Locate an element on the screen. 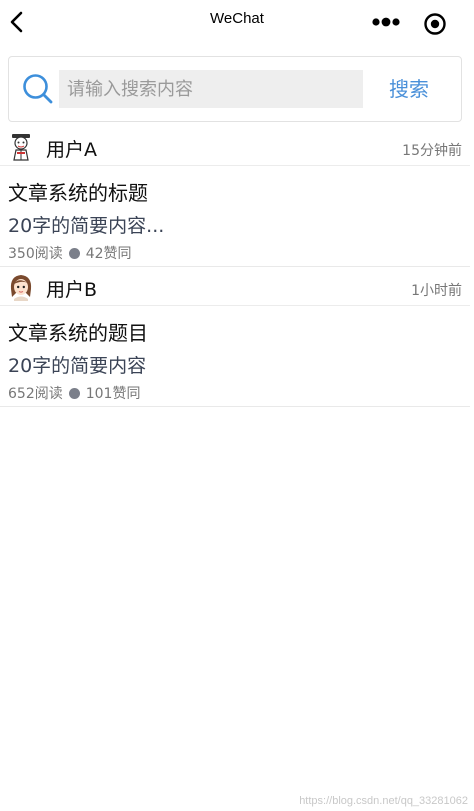 The height and width of the screenshot is (811, 474). search-icon is located at coordinates (38, 89).